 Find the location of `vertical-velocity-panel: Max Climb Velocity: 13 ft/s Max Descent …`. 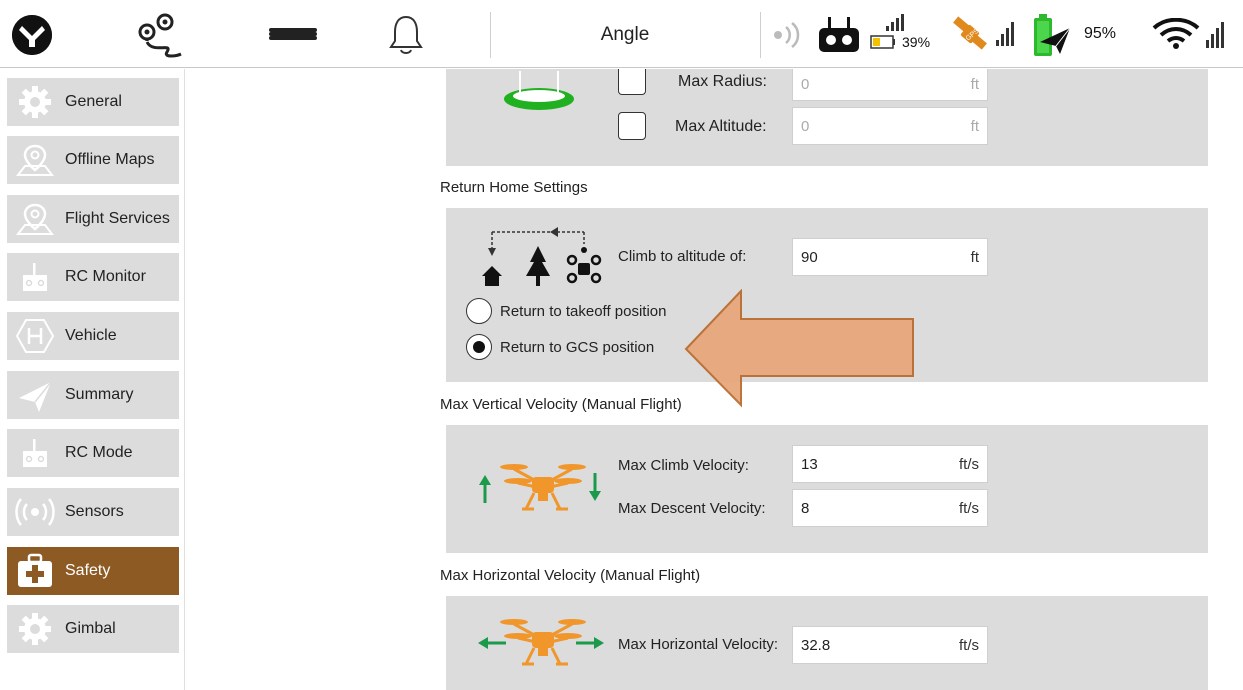

vertical-velocity-panel: Max Climb Velocity: 13 ft/s Max Descent … is located at coordinates (827, 489).